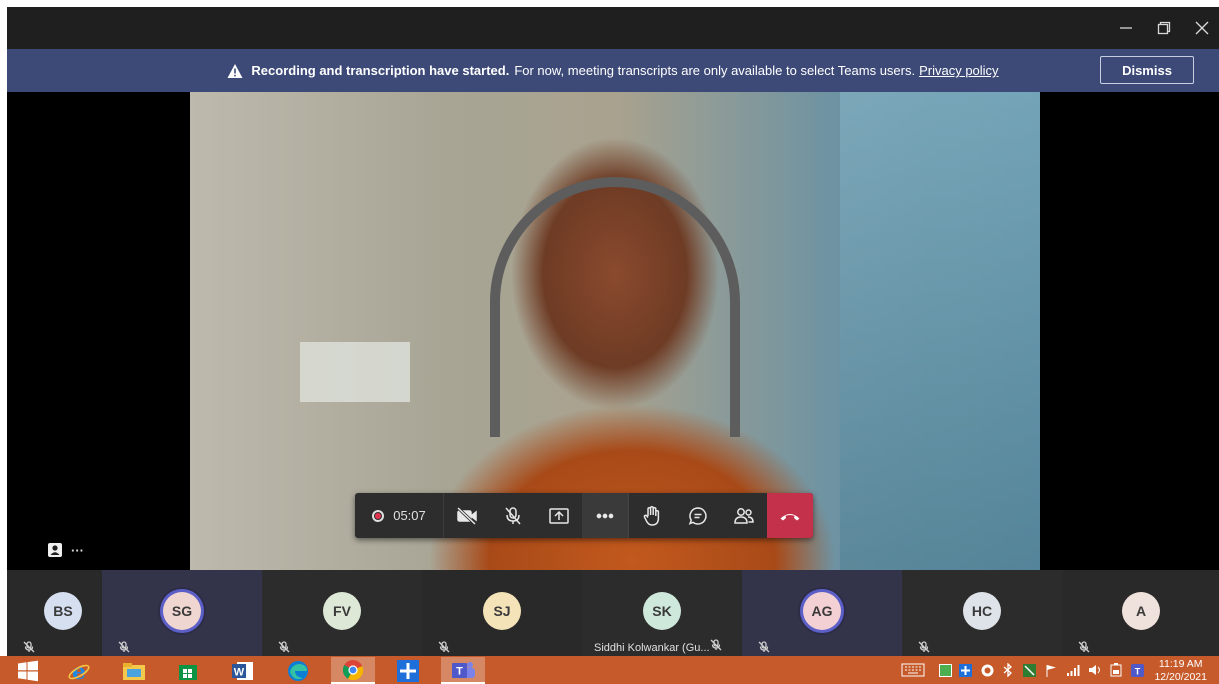 Image resolution: width=1219 pixels, height=684 pixels. I want to click on share-icon, so click(559, 515).